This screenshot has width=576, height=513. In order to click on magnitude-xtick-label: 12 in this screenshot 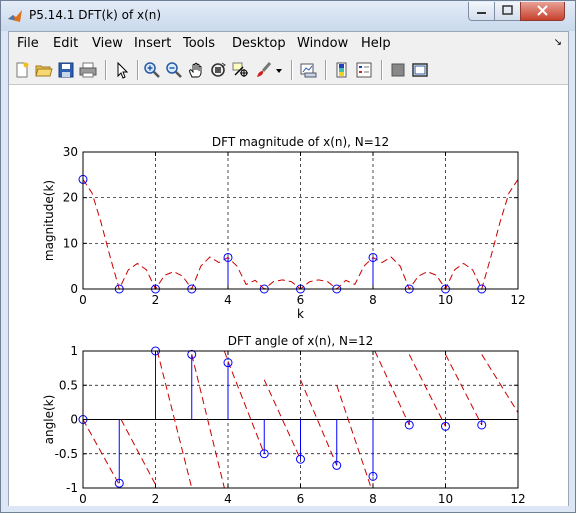, I will do `click(517, 300)`.